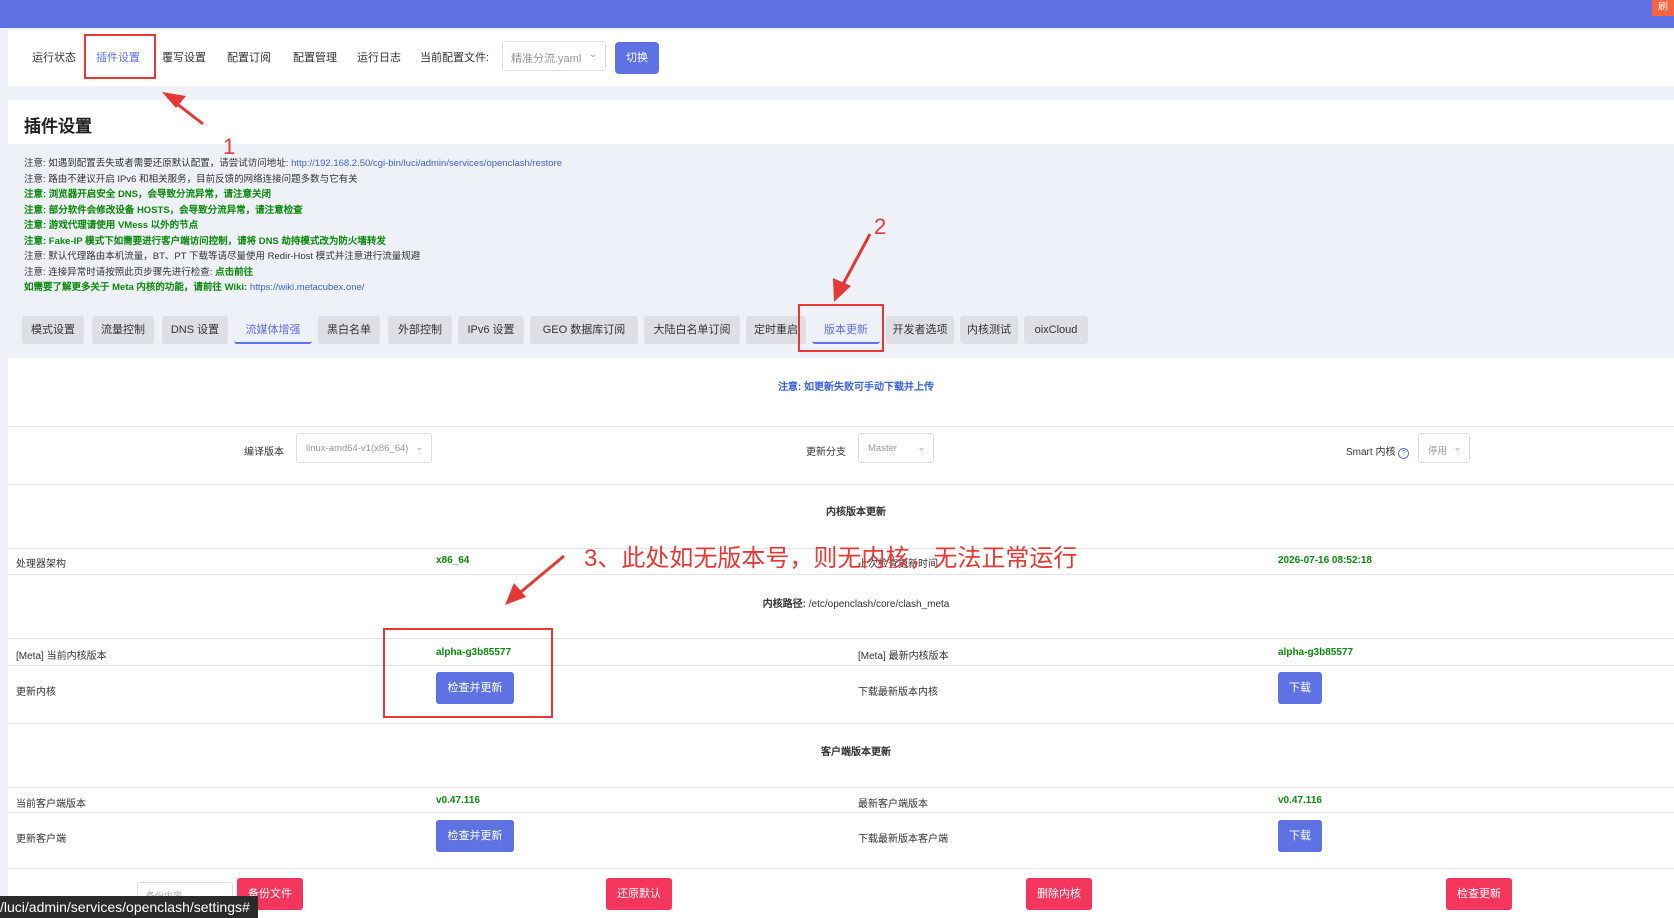 Image resolution: width=1674 pixels, height=918 pixels. Describe the element at coordinates (989, 330) in the screenshot. I see `tab-core-test: 内核测试` at that location.